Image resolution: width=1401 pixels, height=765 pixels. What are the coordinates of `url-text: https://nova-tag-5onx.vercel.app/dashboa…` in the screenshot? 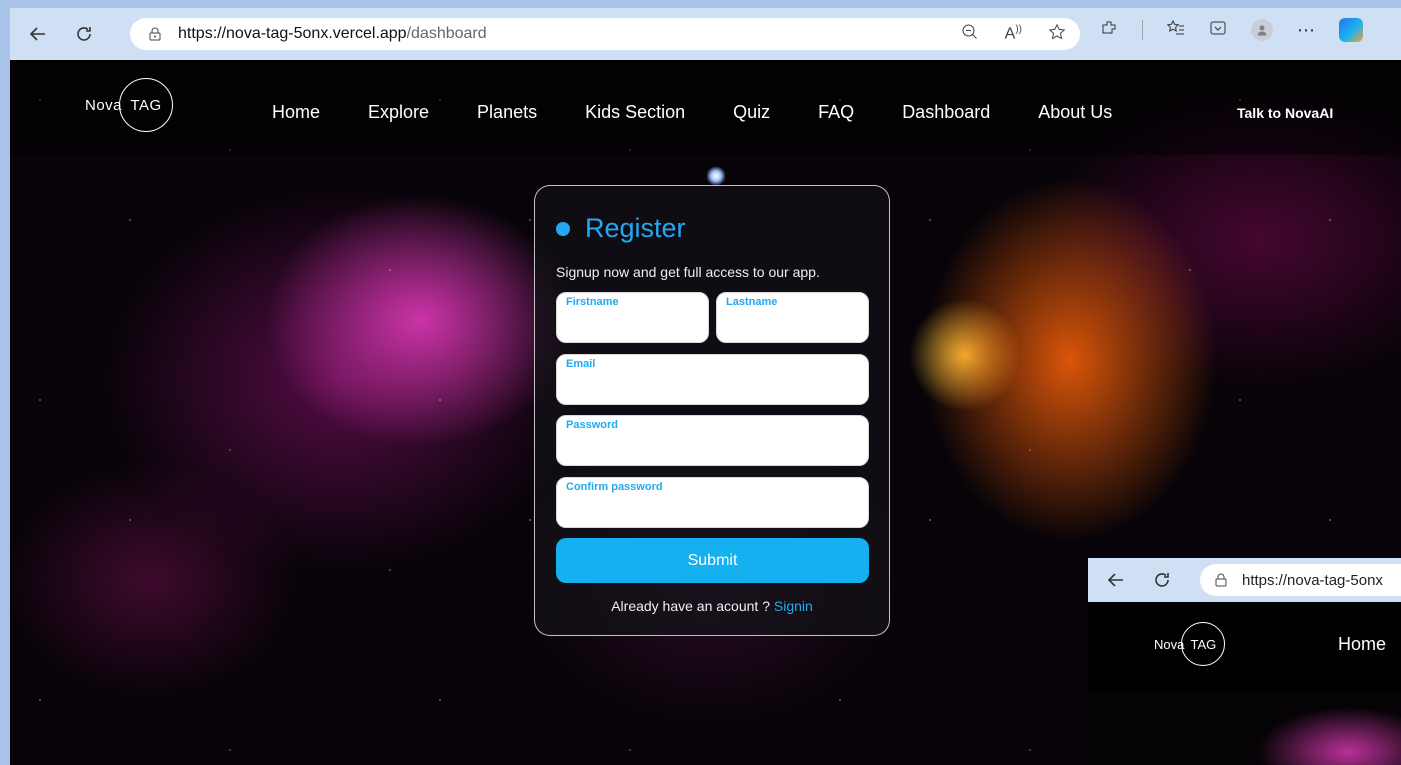 It's located at (332, 33).